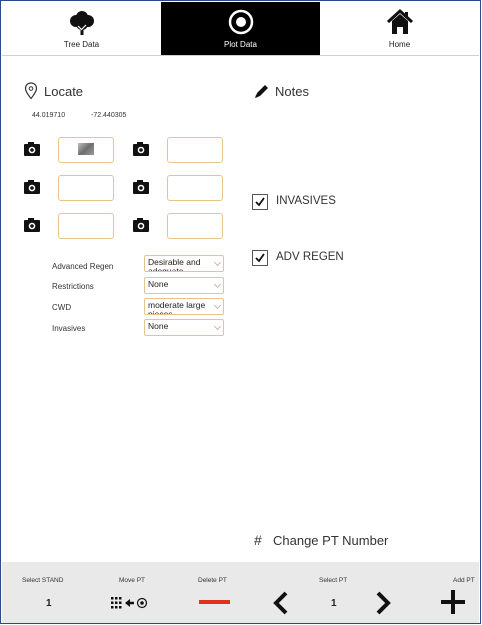 This screenshot has height=625, width=482. I want to click on add-pt-label: Add PT, so click(464, 580).